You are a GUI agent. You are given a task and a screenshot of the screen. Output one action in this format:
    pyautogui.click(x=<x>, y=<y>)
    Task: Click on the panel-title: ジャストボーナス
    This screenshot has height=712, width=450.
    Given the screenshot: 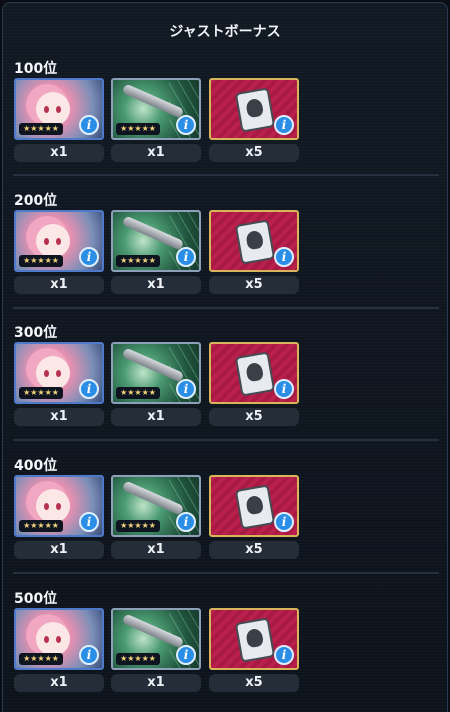 What is the action you would take?
    pyautogui.click(x=225, y=32)
    